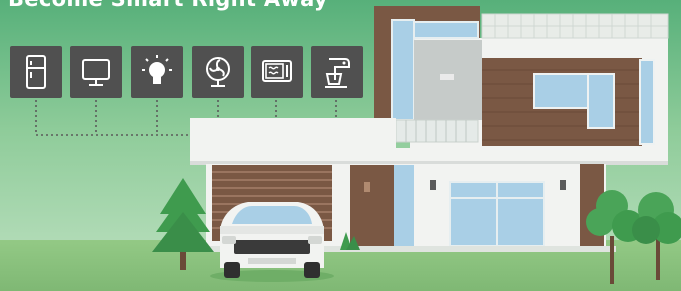 The image size is (681, 291). Describe the element at coordinates (433, 185) in the screenshot. I see `wall-lamp-left` at that location.